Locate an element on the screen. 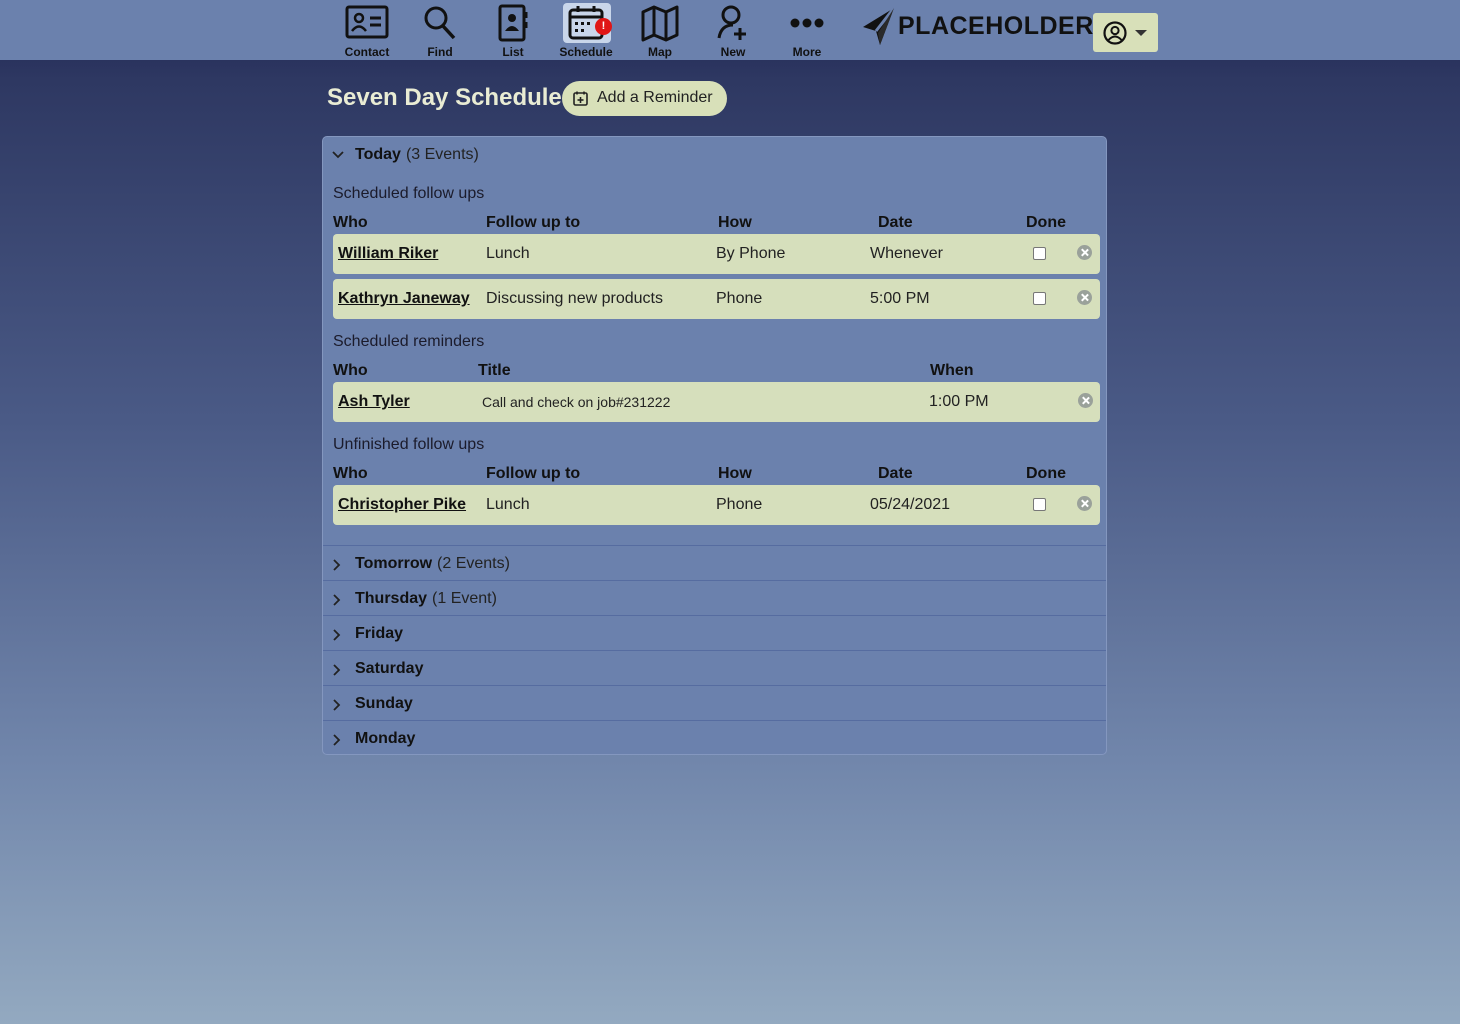 The image size is (1460, 1024). add-reminder-label: Add a Reminder is located at coordinates (655, 97).